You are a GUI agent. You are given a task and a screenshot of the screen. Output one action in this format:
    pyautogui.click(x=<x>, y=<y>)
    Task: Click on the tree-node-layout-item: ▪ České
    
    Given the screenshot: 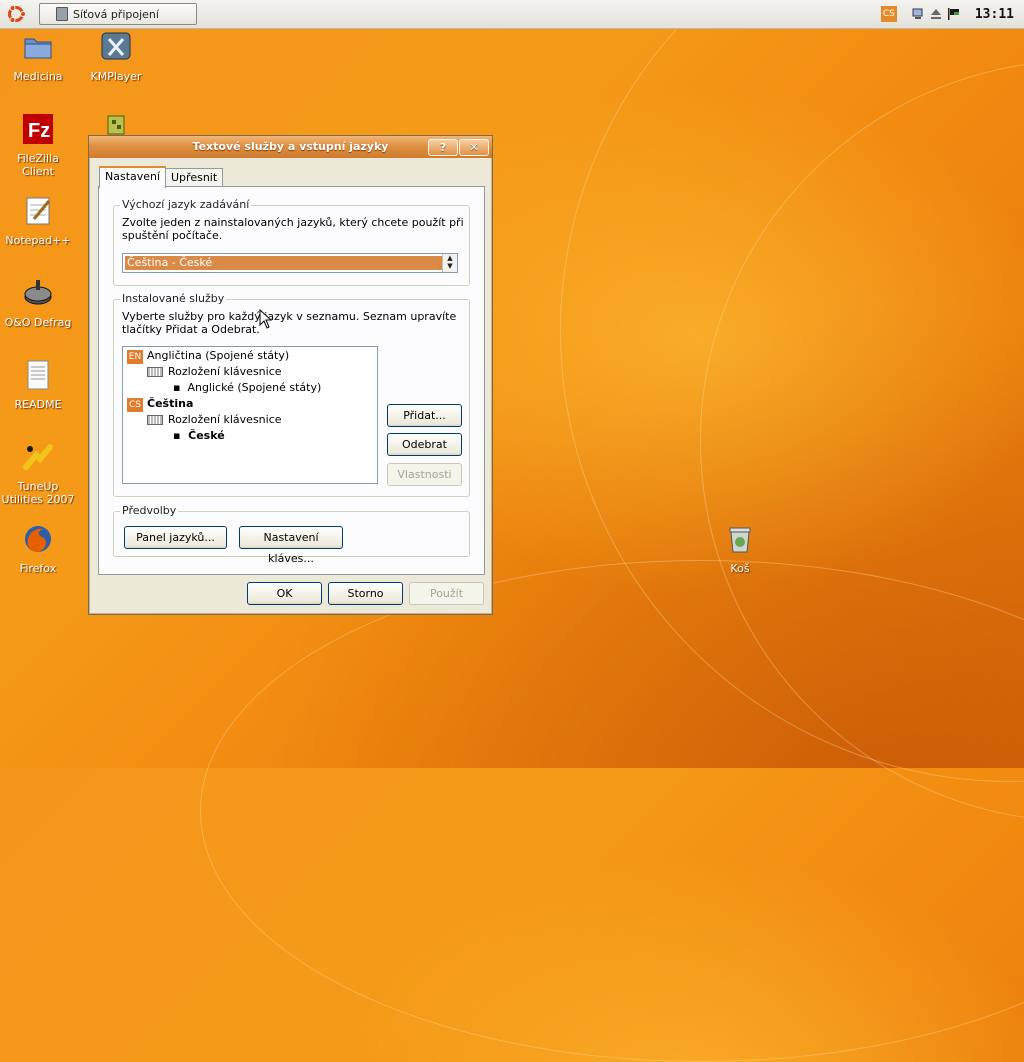 What is the action you would take?
    pyautogui.click(x=199, y=436)
    